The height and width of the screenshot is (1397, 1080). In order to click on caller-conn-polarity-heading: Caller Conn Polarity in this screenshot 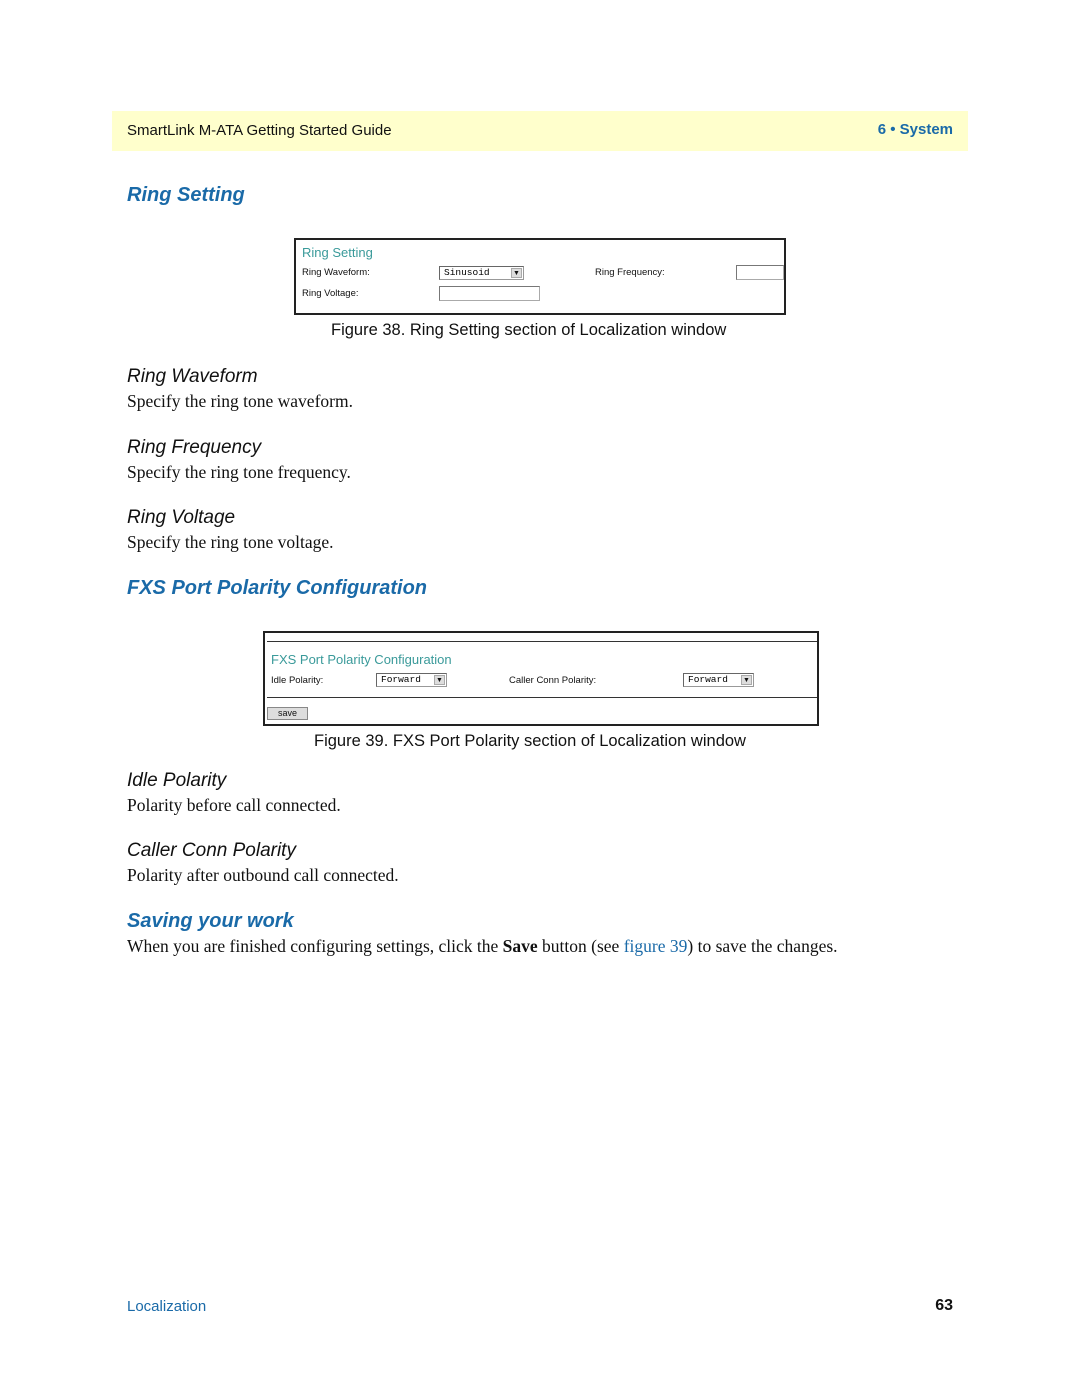, I will do `click(211, 850)`.